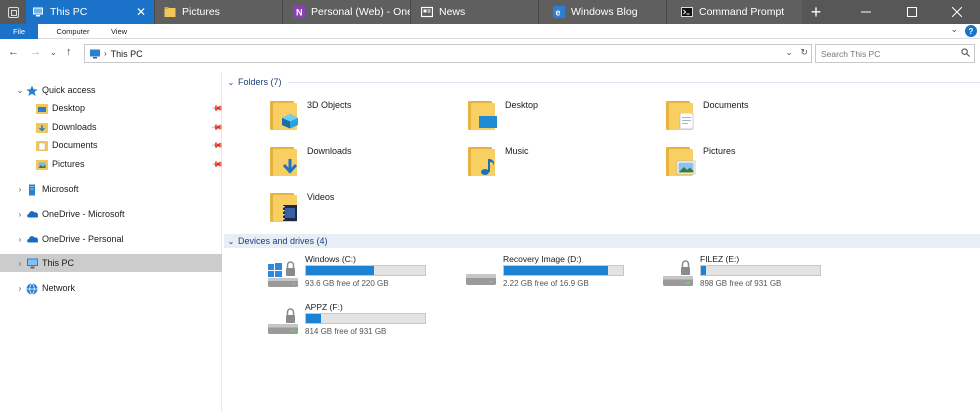 This screenshot has height=412, width=980. What do you see at coordinates (954, 29) in the screenshot?
I see `expand-ribbon-icon: ⌄` at bounding box center [954, 29].